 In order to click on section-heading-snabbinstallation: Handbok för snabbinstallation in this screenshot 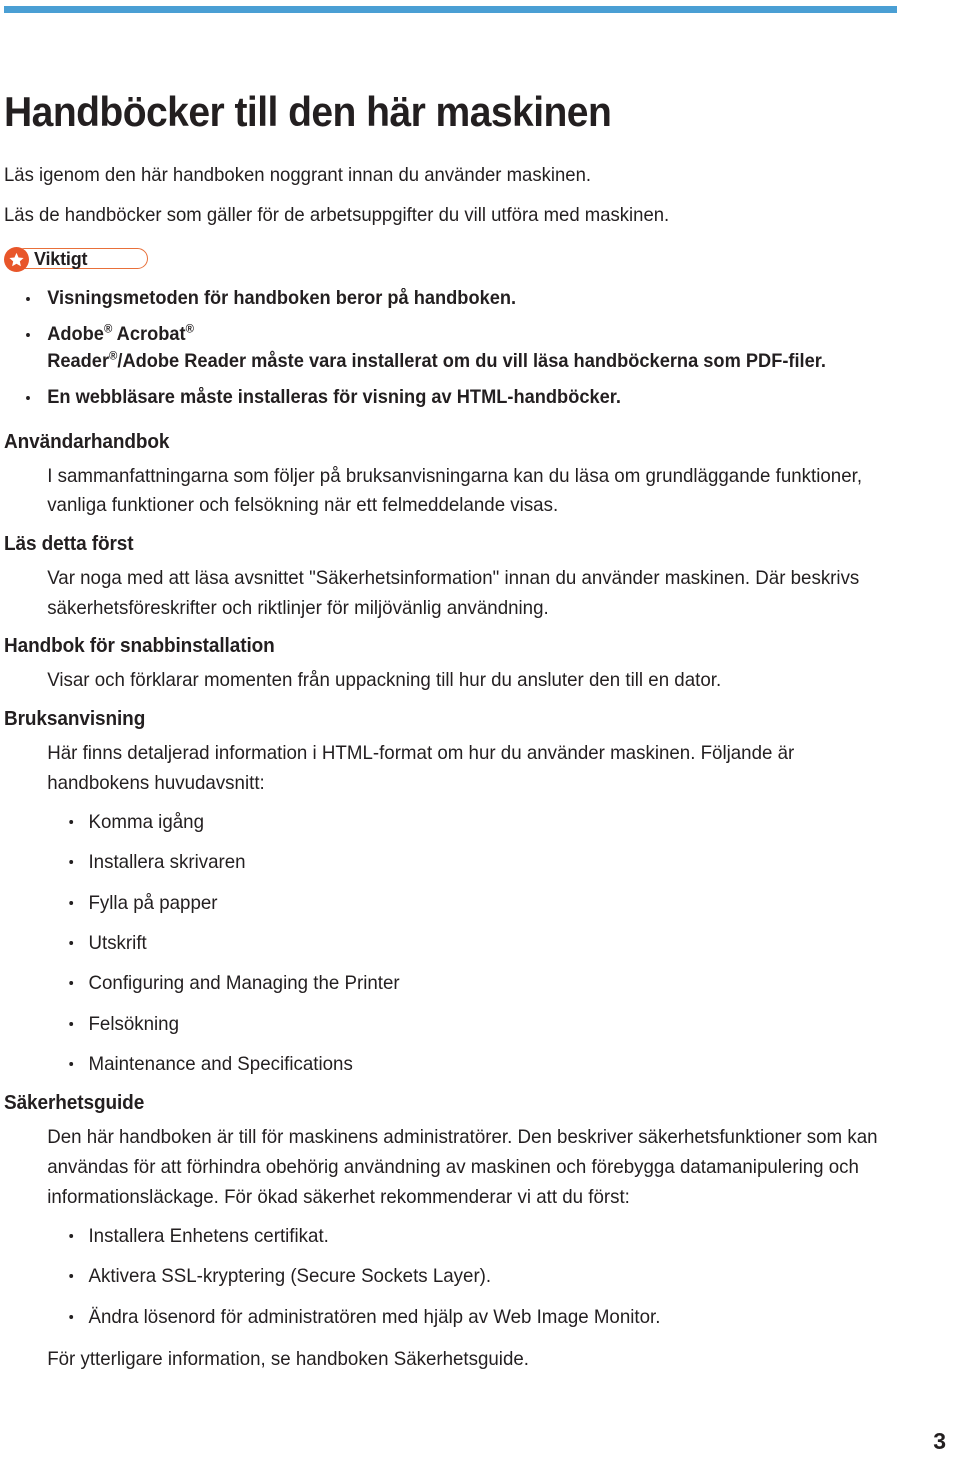, I will do `click(139, 646)`.